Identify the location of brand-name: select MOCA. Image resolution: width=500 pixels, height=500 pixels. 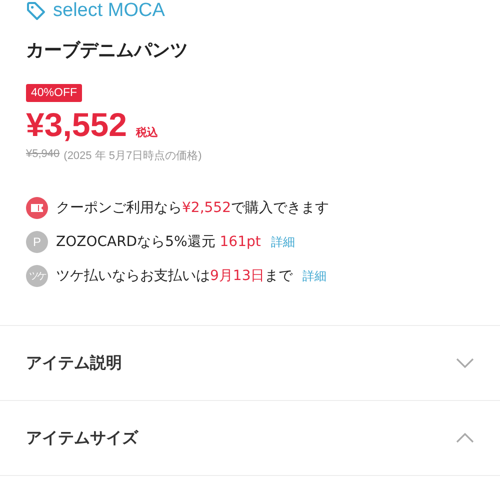
(109, 11).